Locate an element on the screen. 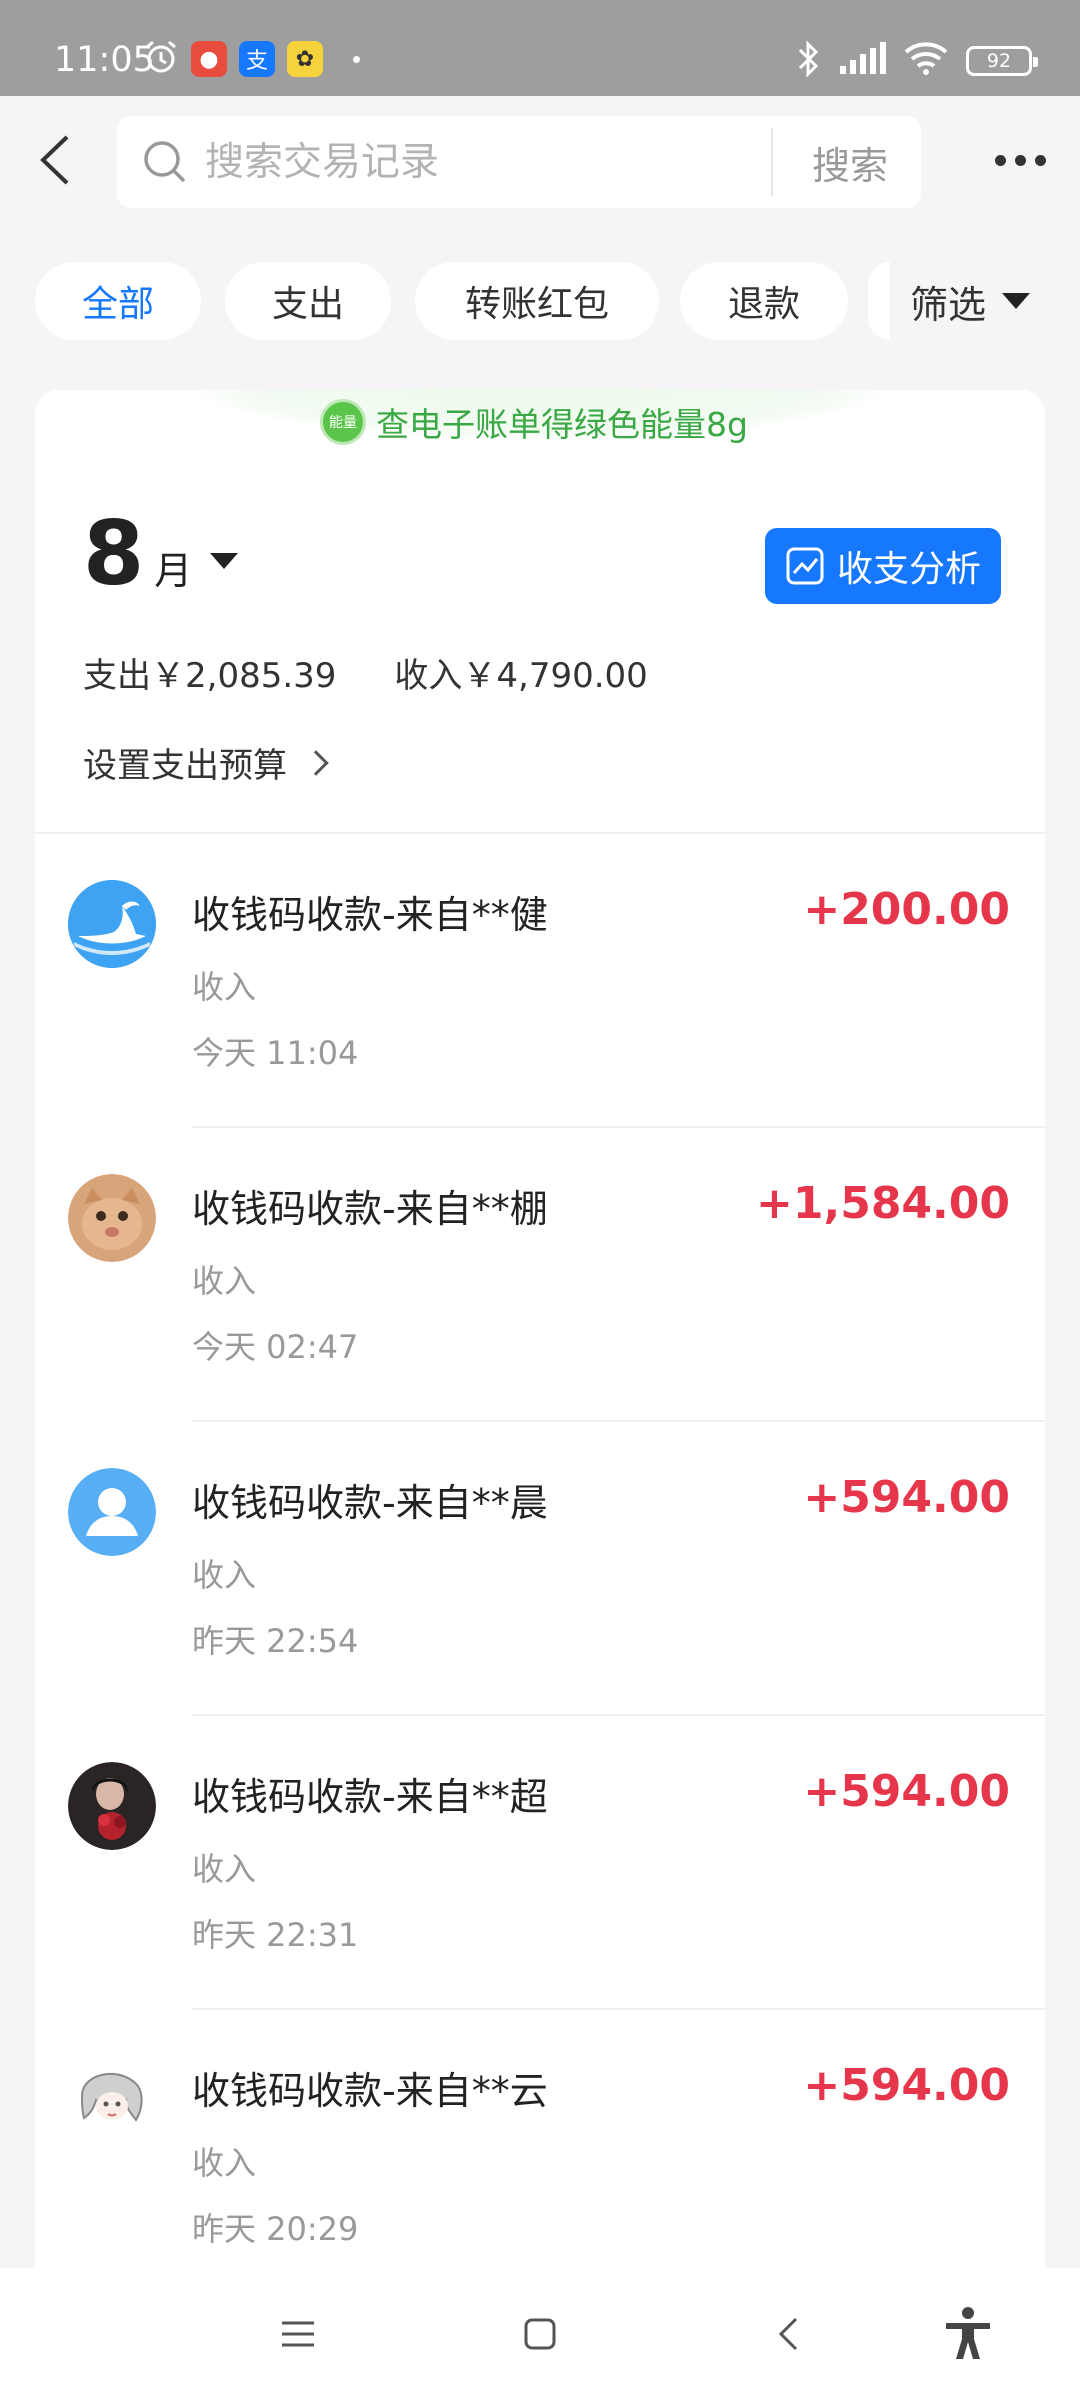  photo-avatar is located at coordinates (112, 1806).